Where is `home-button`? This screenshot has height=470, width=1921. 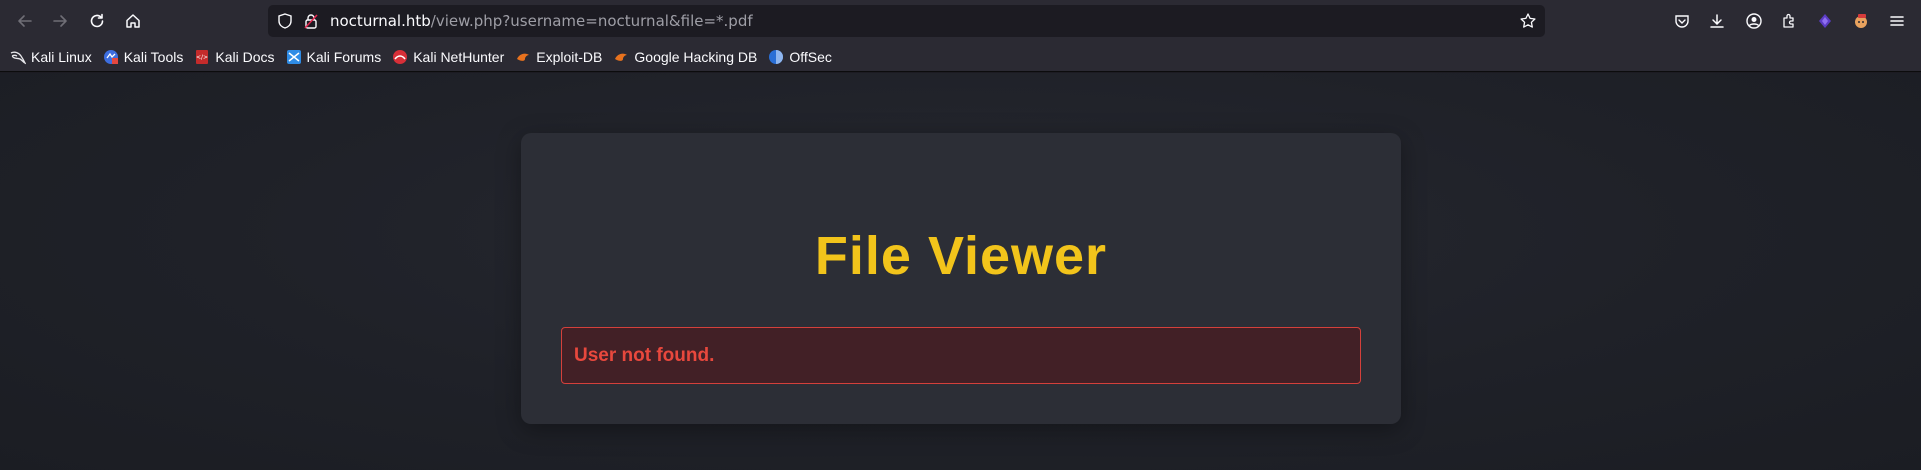
home-button is located at coordinates (133, 21).